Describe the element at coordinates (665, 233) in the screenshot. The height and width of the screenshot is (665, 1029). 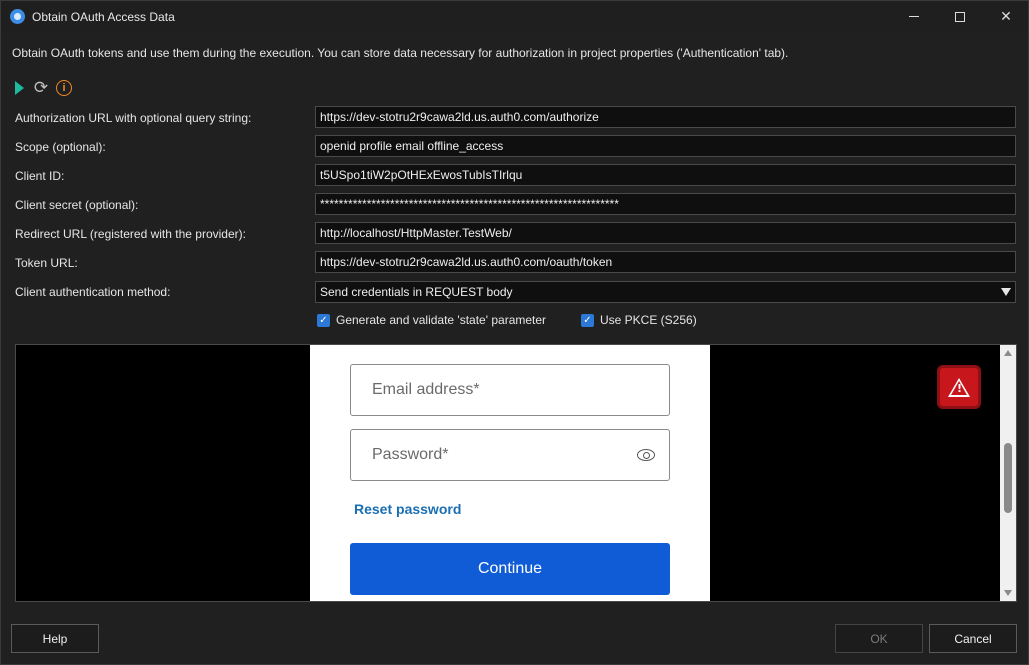
I see `redirect-url-input: http://localhost/HttpMaster.TestWeb/` at that location.